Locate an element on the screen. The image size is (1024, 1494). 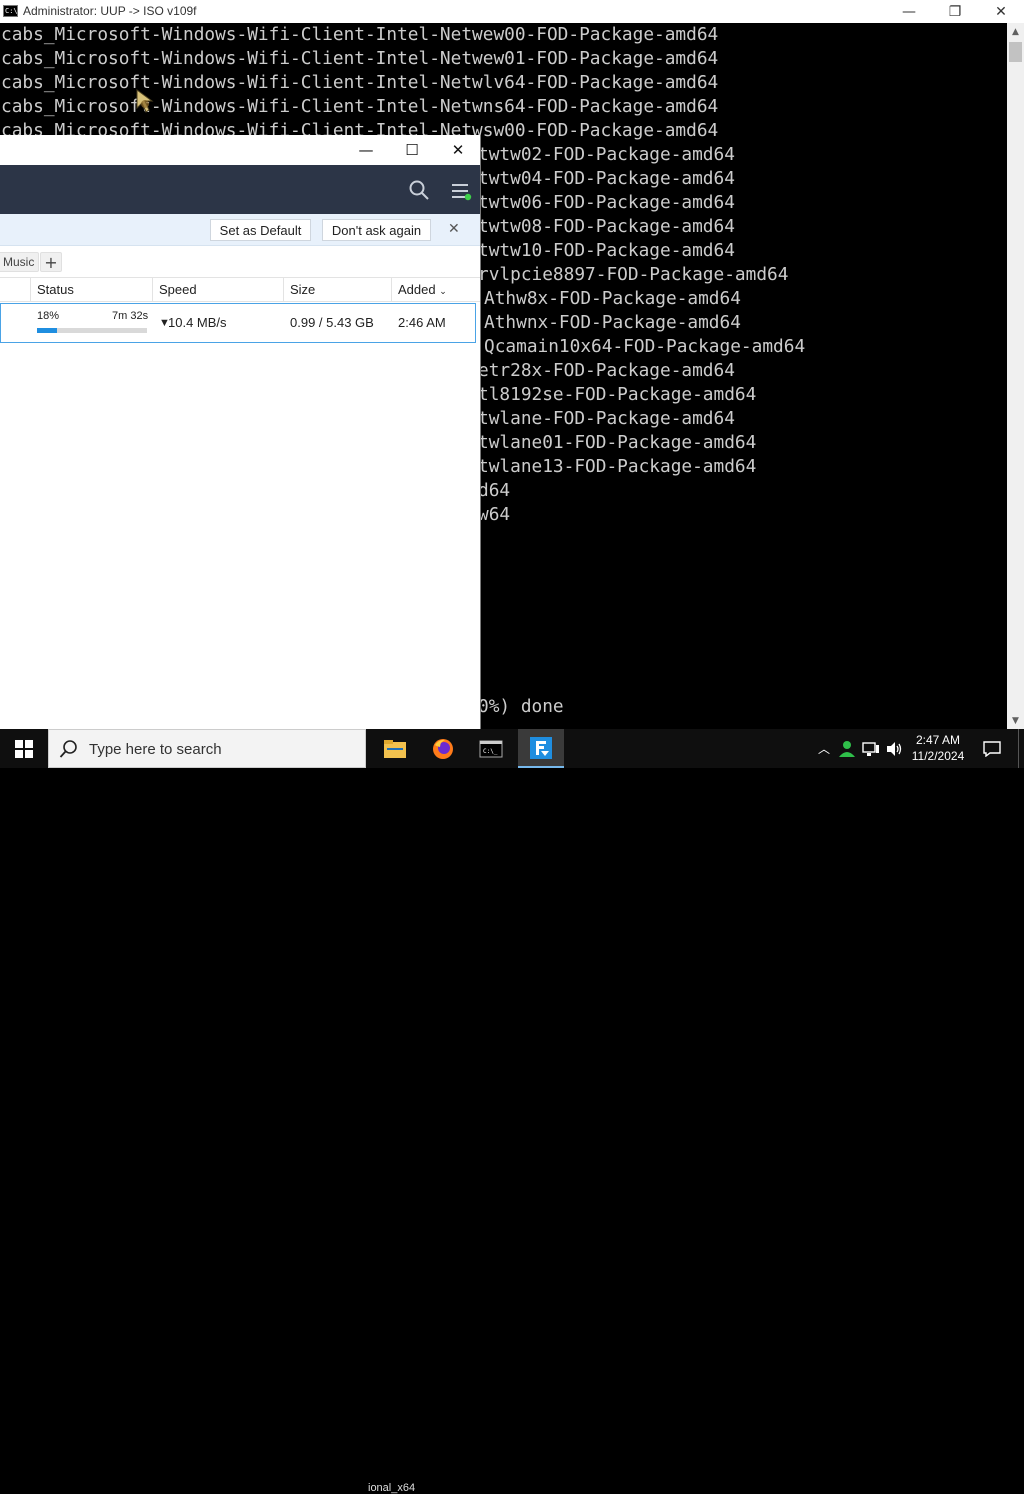
sort-chevron-down-icon: ⌄ is located at coordinates (443, 292).